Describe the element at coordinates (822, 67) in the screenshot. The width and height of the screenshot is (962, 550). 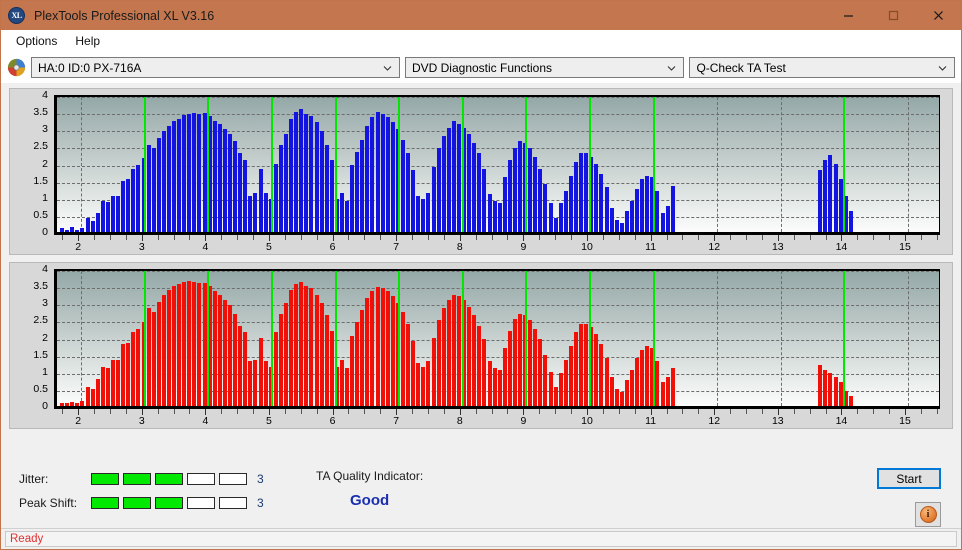
I see `test-select: Q-Check TA Test` at that location.